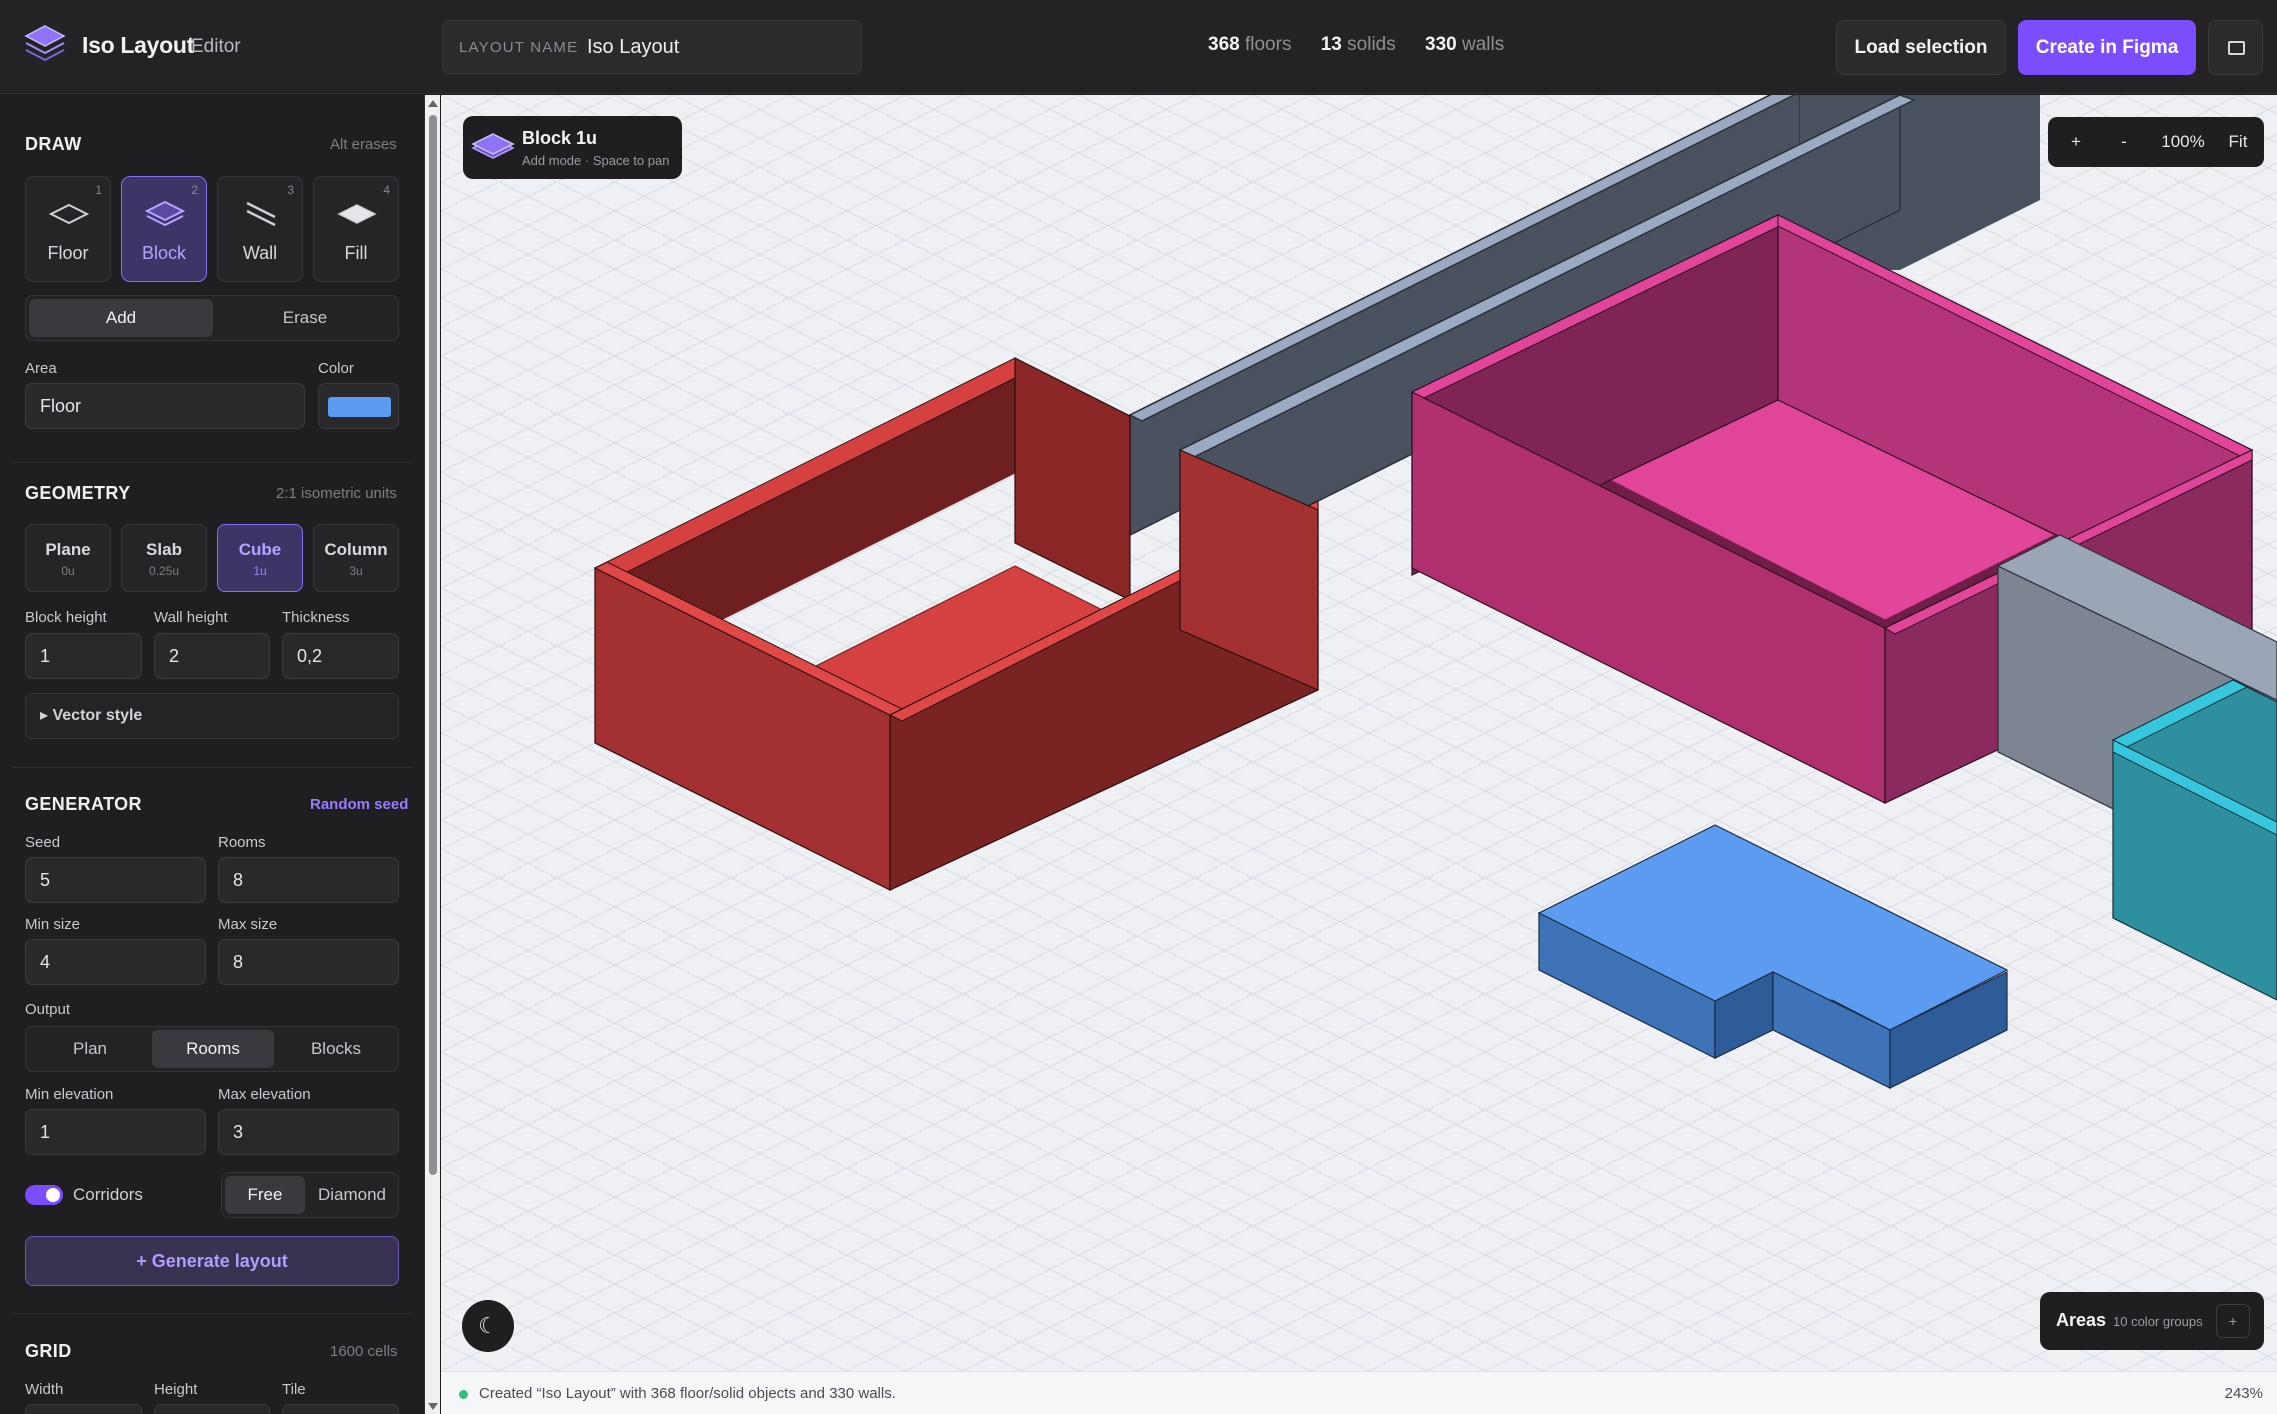  What do you see at coordinates (44, 1195) in the screenshot?
I see `corridors-toggle` at bounding box center [44, 1195].